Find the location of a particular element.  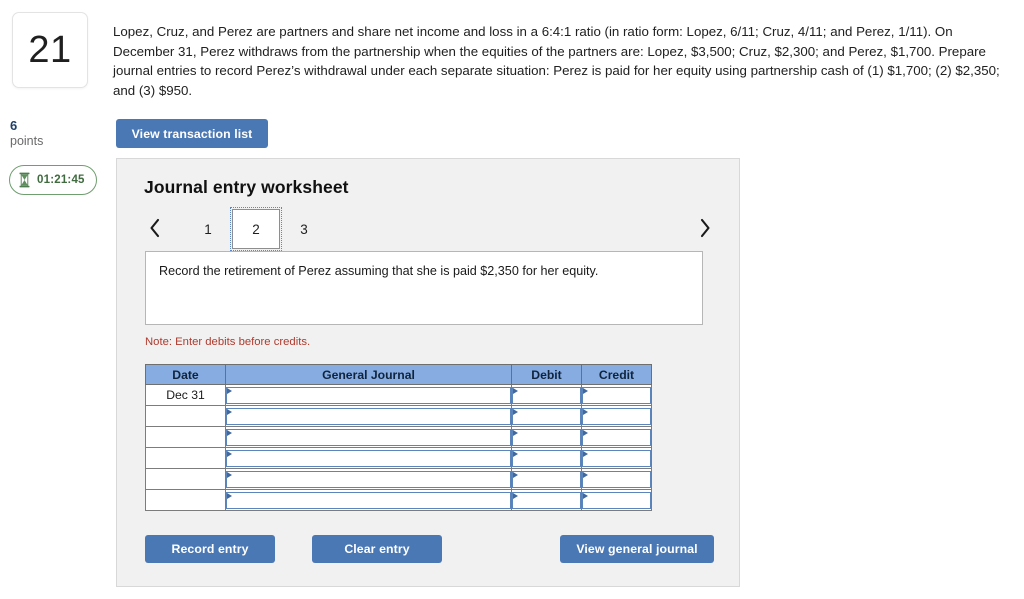

table-header-row: Date General Journal Debit Credit is located at coordinates (398, 374).